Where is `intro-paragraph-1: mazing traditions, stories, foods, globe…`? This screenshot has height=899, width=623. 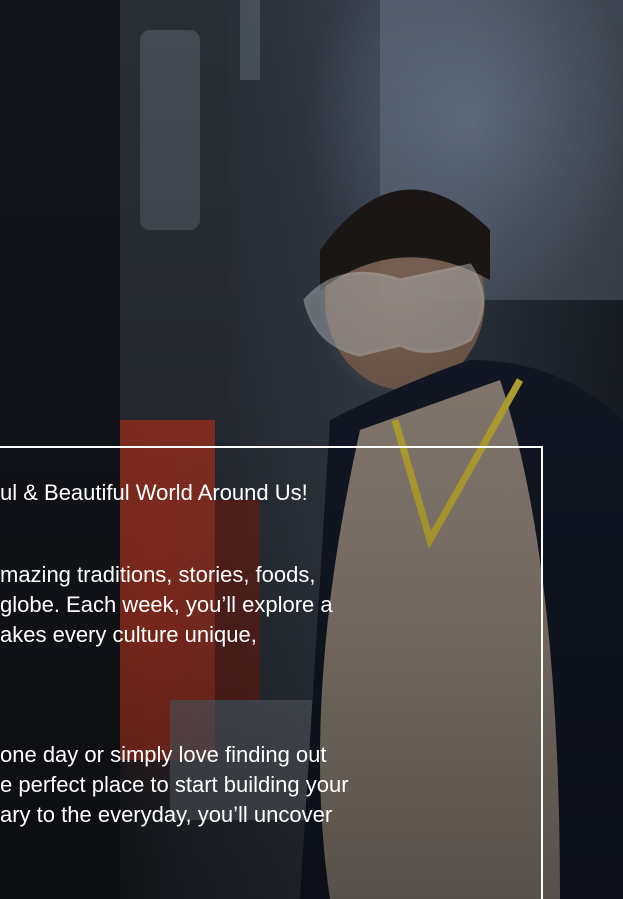 intro-paragraph-1: mazing traditions, stories, foods, globe… is located at coordinates (270, 605).